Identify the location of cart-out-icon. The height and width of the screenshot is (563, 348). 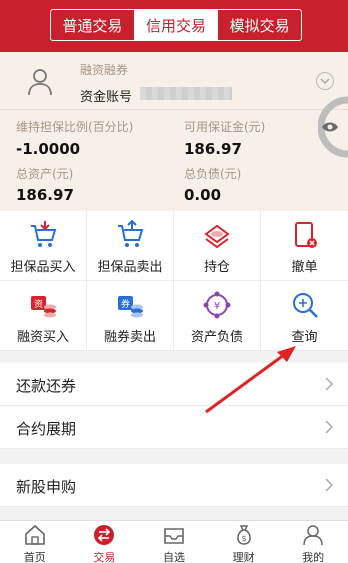
(131, 233).